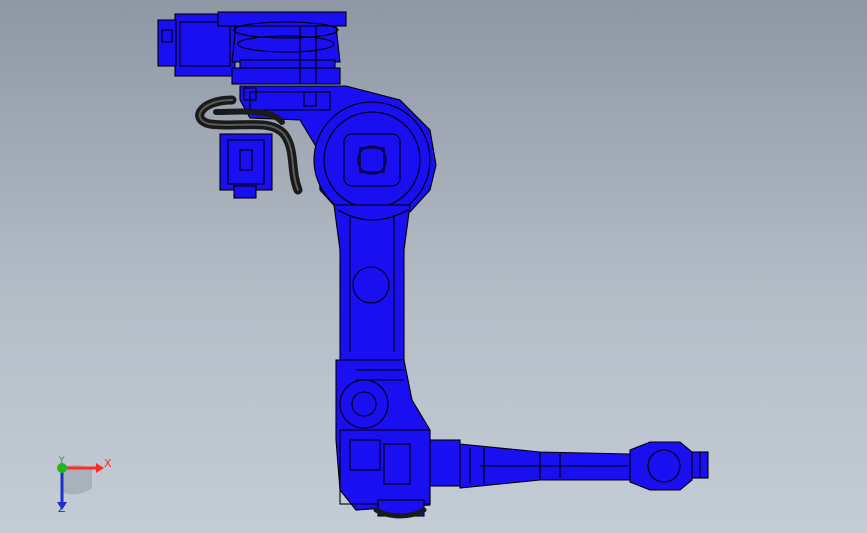 The width and height of the screenshot is (867, 533). Describe the element at coordinates (383, 438) in the screenshot. I see `elbow-housing` at that location.